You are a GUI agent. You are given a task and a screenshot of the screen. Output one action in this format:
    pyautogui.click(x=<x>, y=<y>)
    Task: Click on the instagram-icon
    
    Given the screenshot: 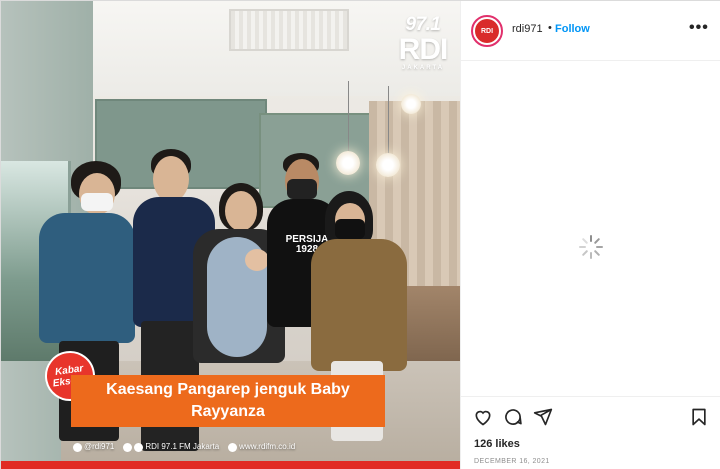 What is the action you would take?
    pyautogui.click(x=77, y=447)
    